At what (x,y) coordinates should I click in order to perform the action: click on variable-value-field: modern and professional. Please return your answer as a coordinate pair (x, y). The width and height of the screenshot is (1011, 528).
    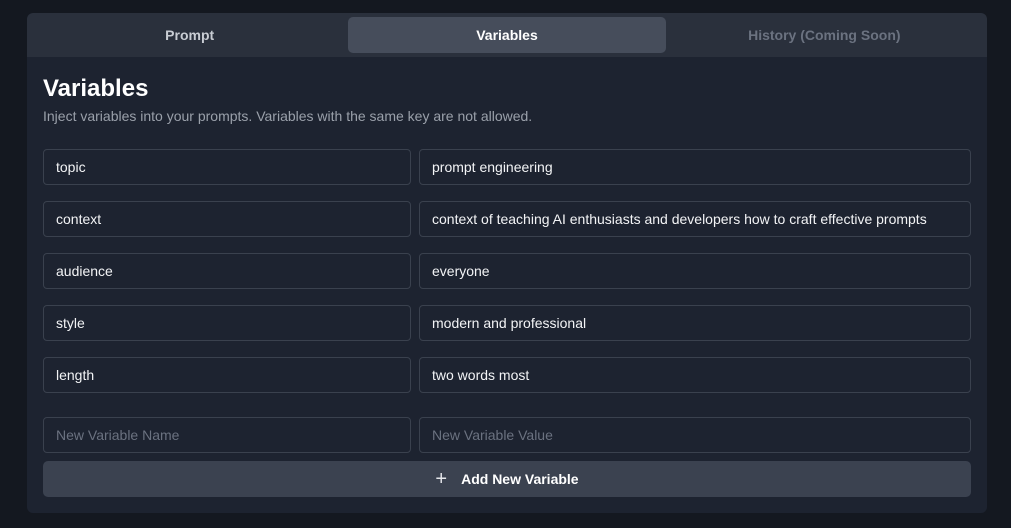
    Looking at the image, I should click on (695, 323).